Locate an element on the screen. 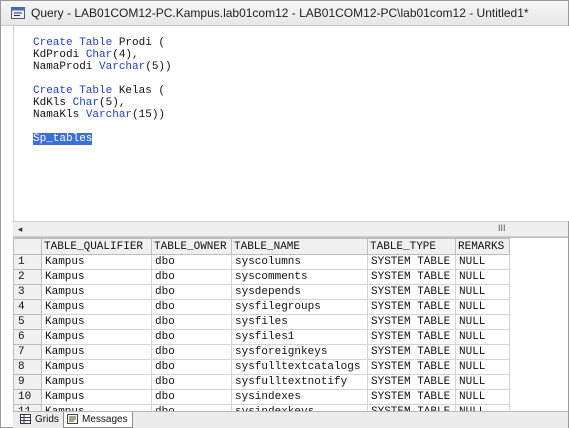 This screenshot has height=428, width=569. sql-text: (5), is located at coordinates (112, 103).